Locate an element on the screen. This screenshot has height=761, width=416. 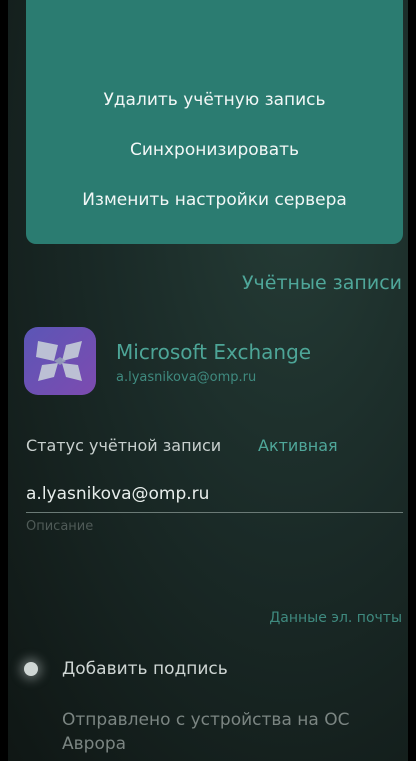
microsoft-exchange-icon is located at coordinates (60, 361).